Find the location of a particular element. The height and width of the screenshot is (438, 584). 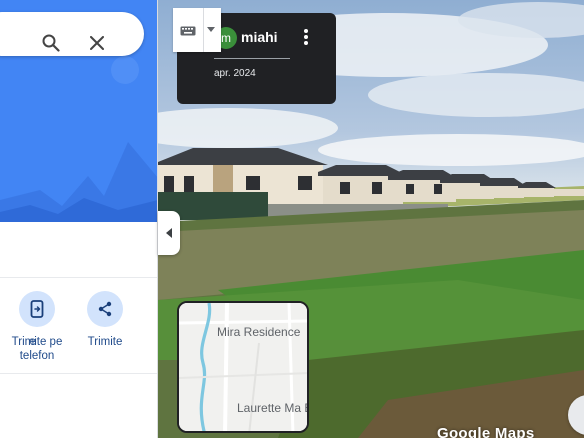

search-box is located at coordinates (72, 34).